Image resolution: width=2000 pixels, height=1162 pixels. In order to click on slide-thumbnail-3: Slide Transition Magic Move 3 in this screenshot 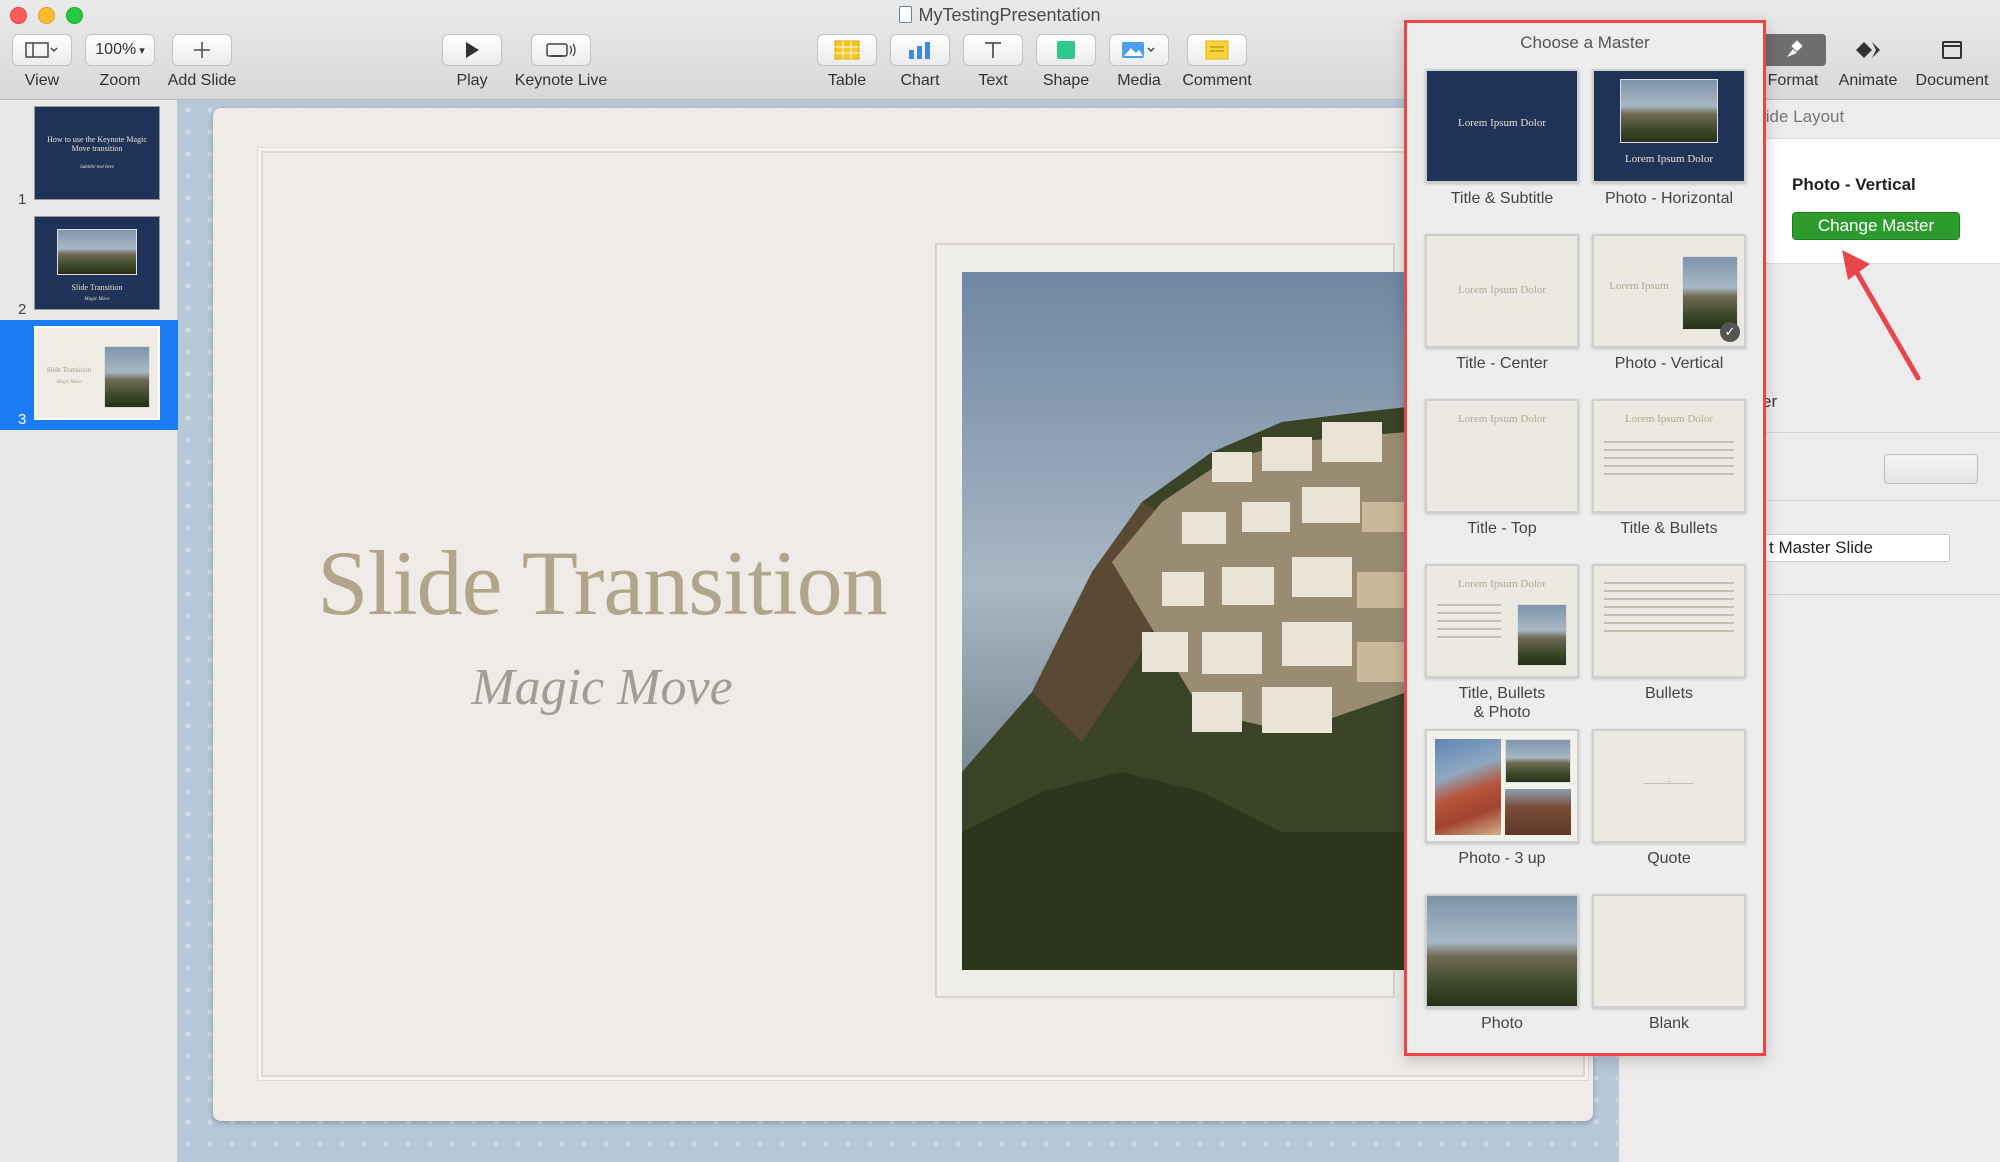, I will do `click(89, 375)`.